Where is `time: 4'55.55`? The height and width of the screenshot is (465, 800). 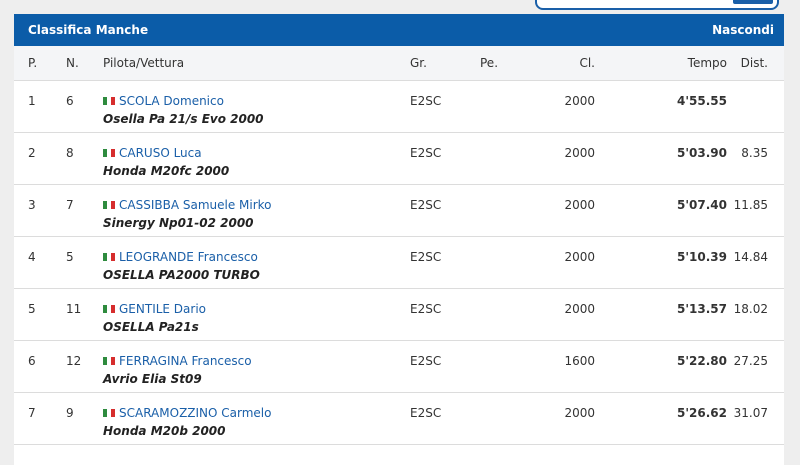
time: 4'55.55 is located at coordinates (702, 101).